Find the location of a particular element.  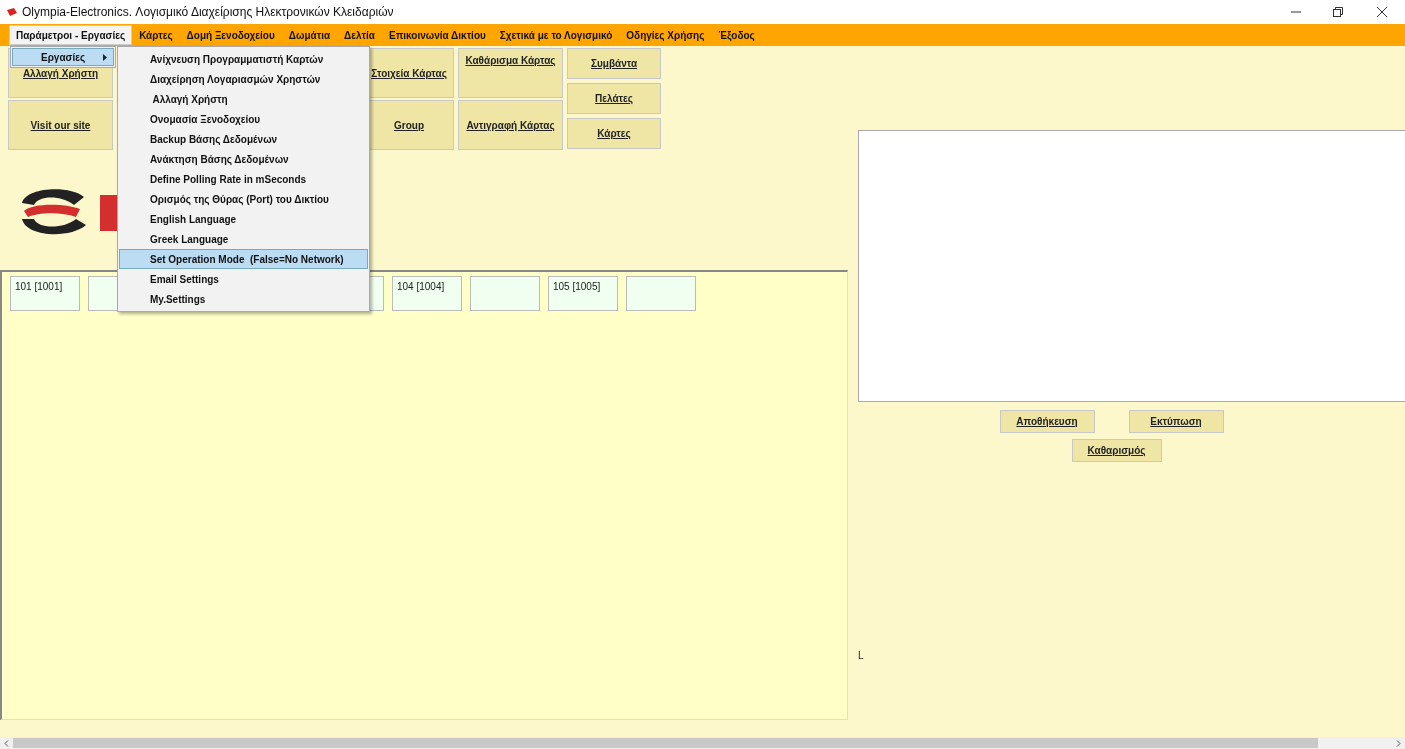

submenu-item: My.Settings is located at coordinates (243, 299).